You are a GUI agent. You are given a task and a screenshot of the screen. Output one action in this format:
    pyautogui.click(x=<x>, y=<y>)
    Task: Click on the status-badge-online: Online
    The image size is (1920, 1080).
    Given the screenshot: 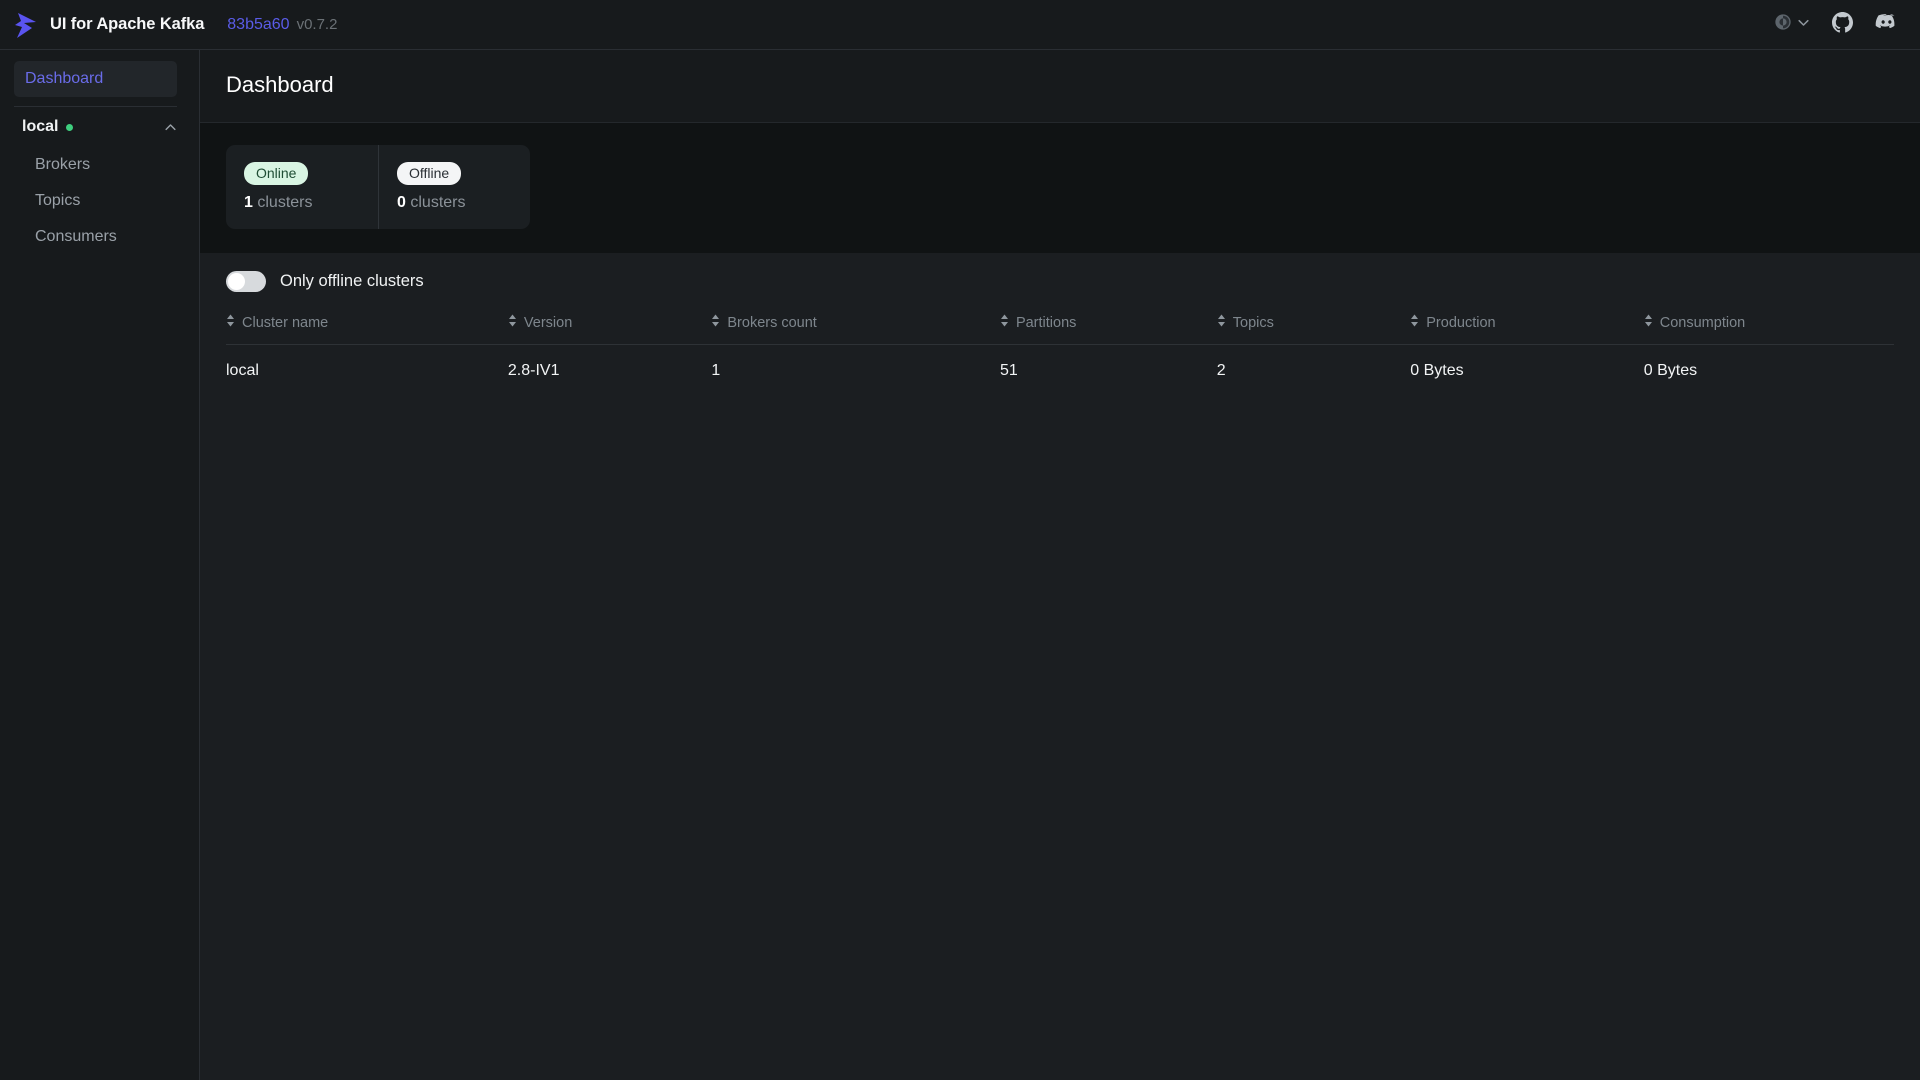 What is the action you would take?
    pyautogui.click(x=276, y=174)
    